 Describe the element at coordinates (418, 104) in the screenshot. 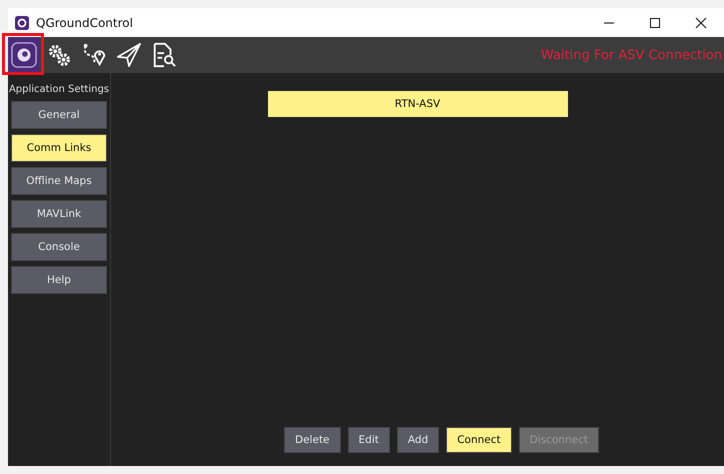

I see `link-item: RTN-ASV` at that location.